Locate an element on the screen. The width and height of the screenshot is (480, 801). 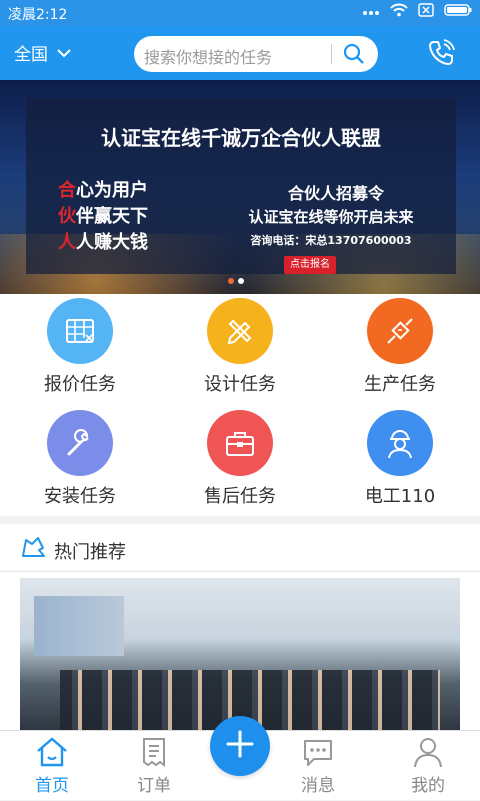
profile-icon is located at coordinates (428, 754).